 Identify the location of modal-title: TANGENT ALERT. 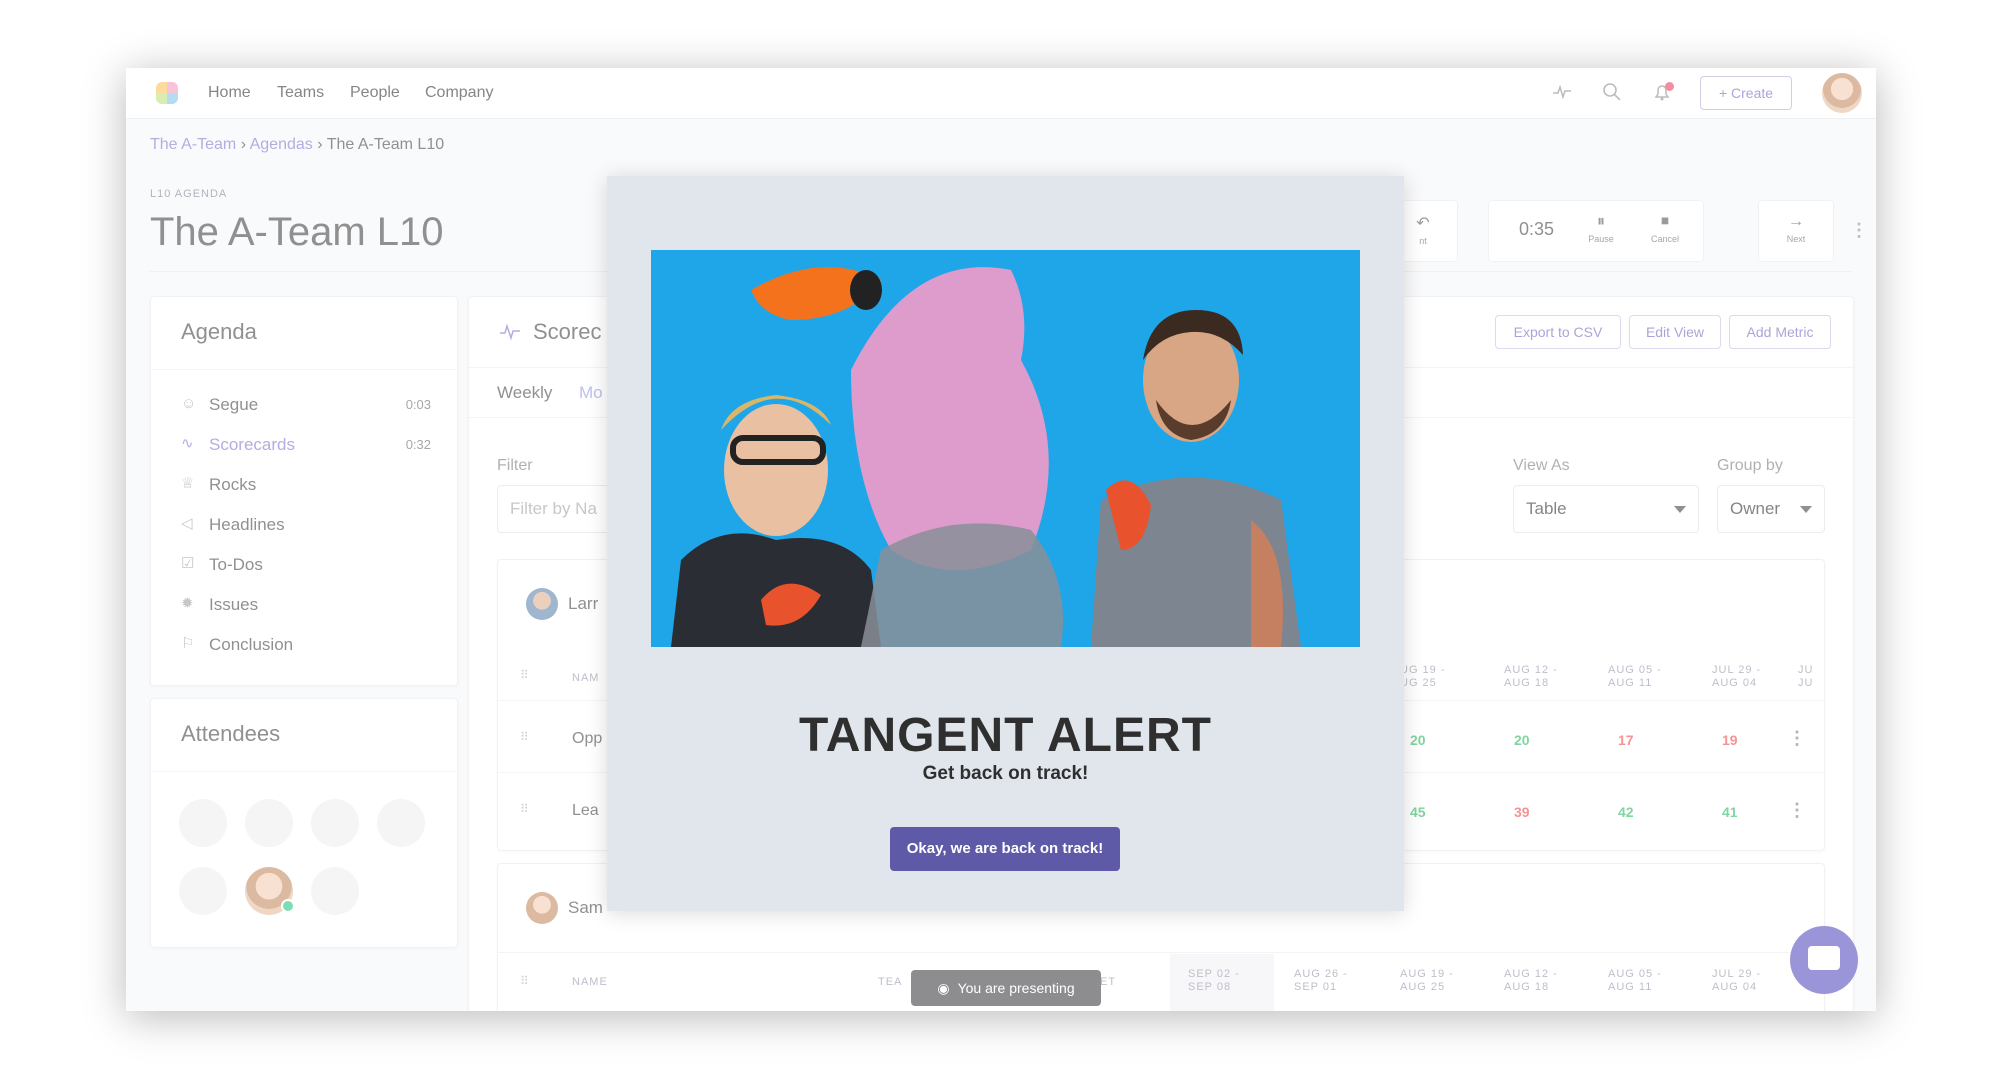
(1005, 735).